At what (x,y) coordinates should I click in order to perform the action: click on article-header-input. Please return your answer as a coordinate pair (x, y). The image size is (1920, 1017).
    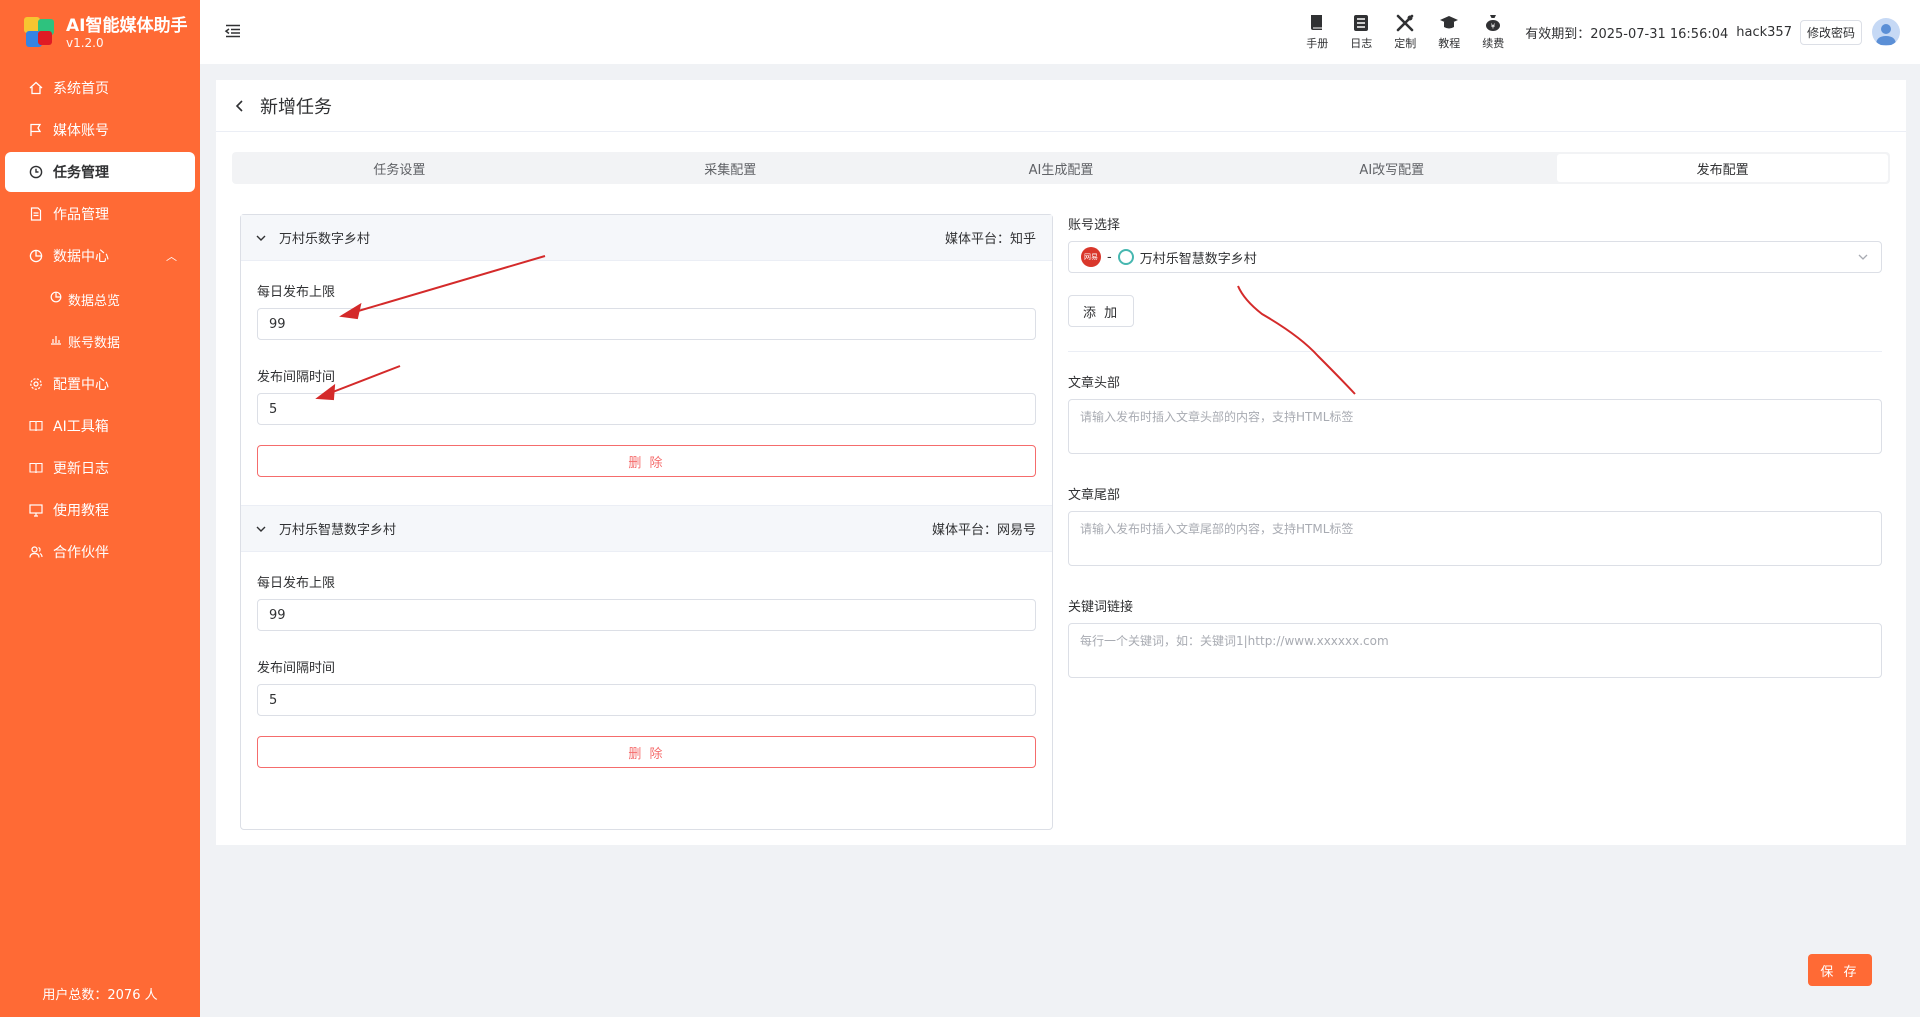
    Looking at the image, I should click on (1475, 426).